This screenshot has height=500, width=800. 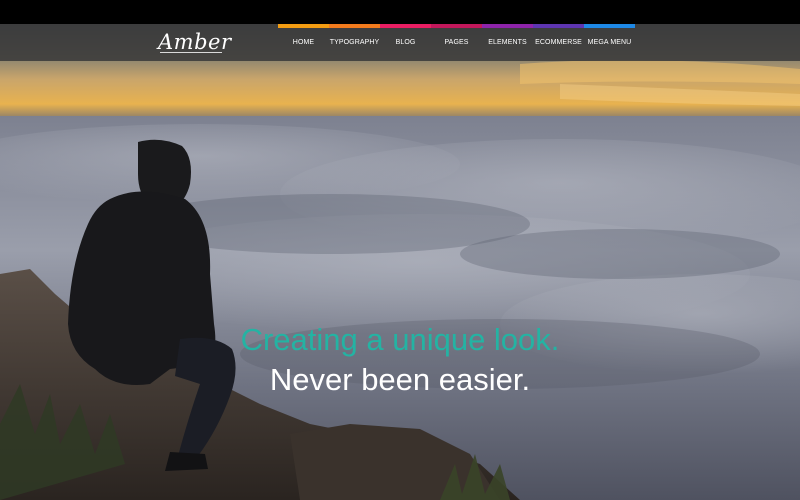 I want to click on site-logo: Amber, so click(x=195, y=42).